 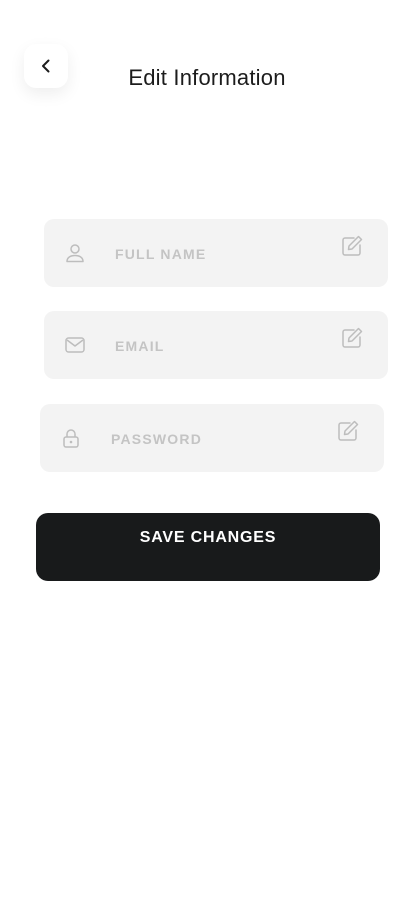 I want to click on password-field: PASSWORD, so click(x=212, y=438).